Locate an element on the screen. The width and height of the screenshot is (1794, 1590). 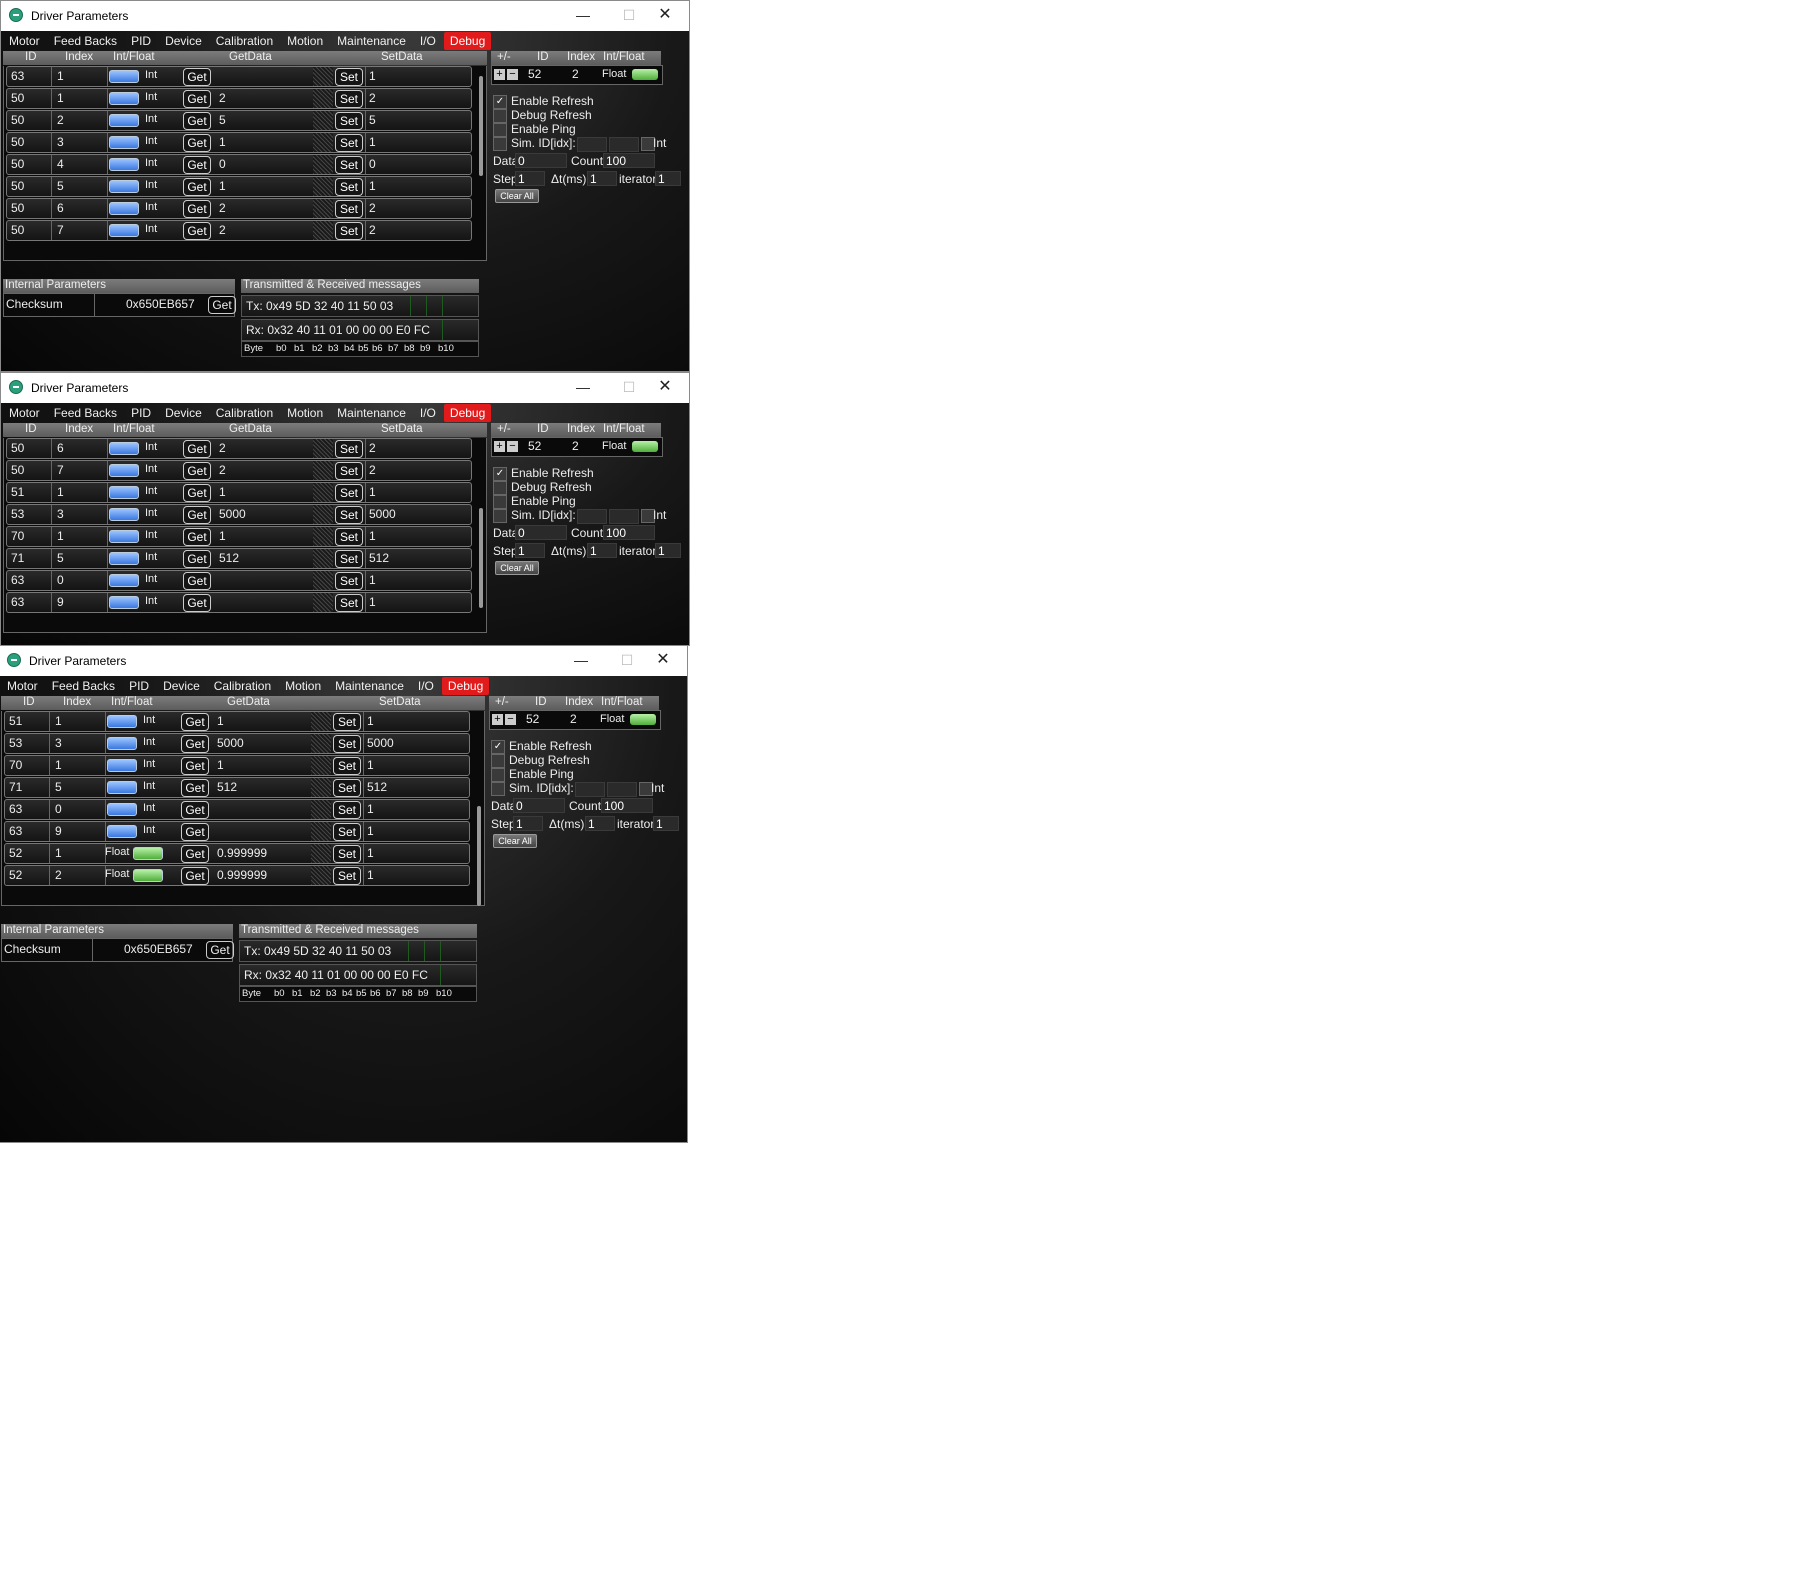
step-field: 1 is located at coordinates (530, 178).